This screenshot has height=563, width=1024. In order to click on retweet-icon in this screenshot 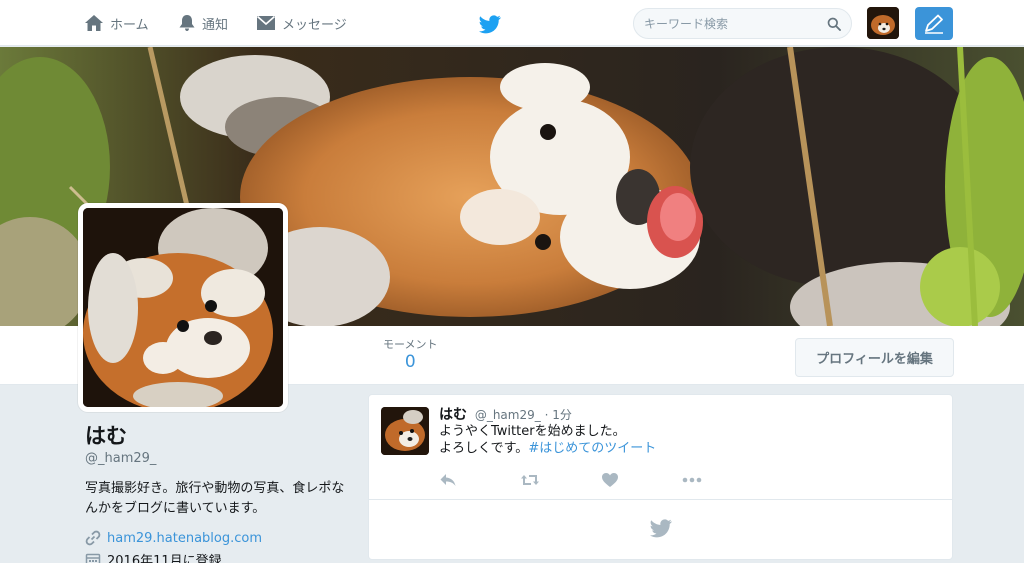, I will do `click(530, 480)`.